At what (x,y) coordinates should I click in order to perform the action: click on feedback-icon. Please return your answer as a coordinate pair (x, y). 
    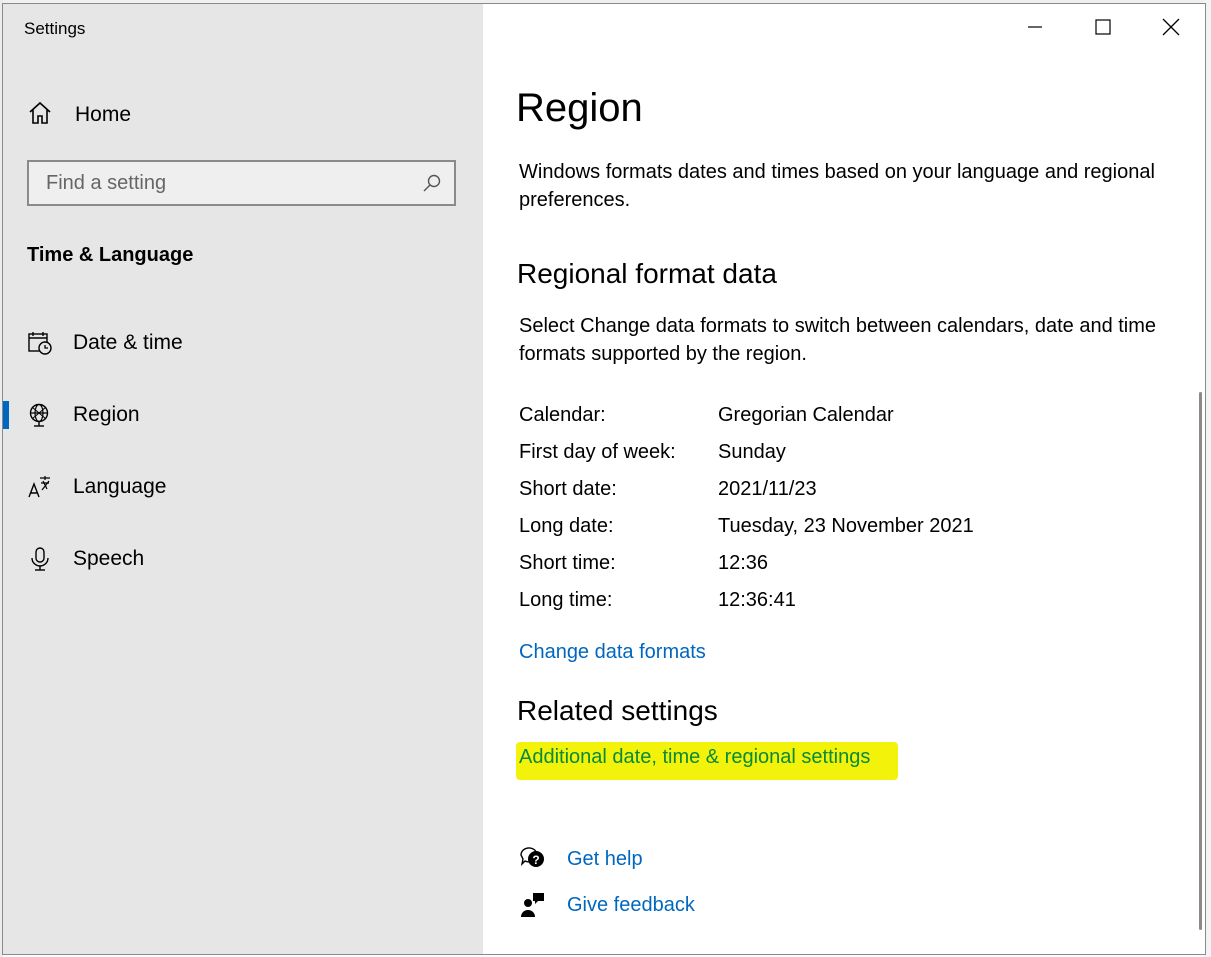
    Looking at the image, I should click on (533, 905).